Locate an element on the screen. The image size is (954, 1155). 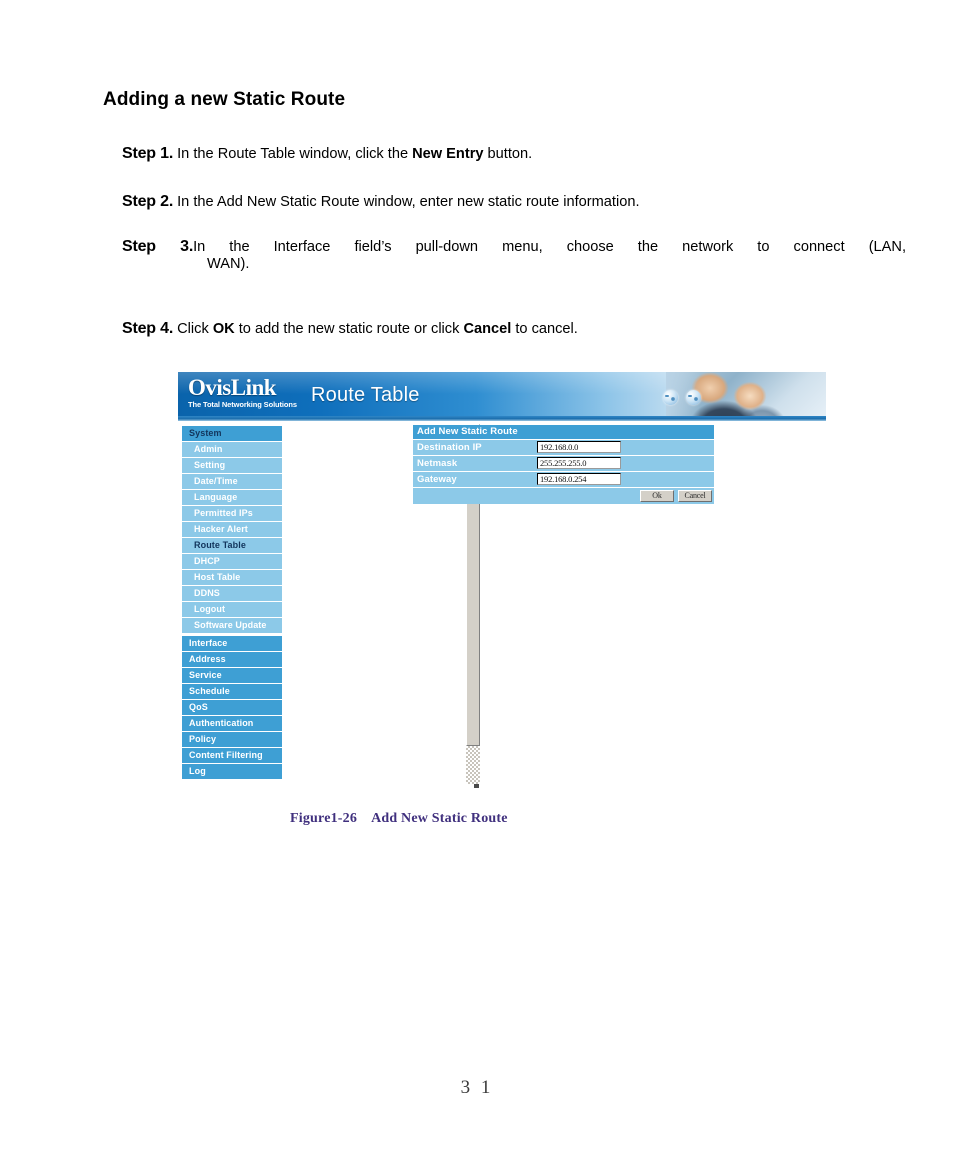
step-4-text-part-a: Click is located at coordinates (195, 329).